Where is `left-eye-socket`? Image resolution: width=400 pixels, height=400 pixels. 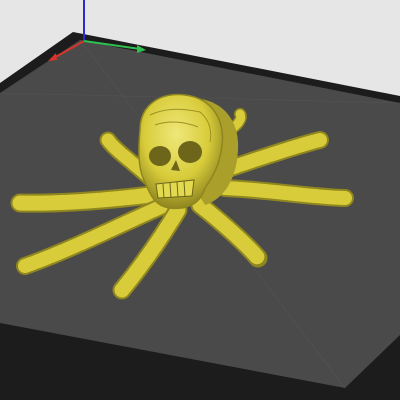 left-eye-socket is located at coordinates (160, 156).